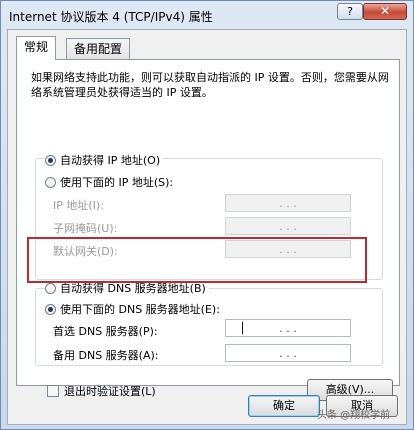 This screenshot has width=414, height=430. What do you see at coordinates (140, 309) in the screenshot?
I see `radio-manual-dns-label: 使用下面的 DNS 服务器地址(E):` at bounding box center [140, 309].